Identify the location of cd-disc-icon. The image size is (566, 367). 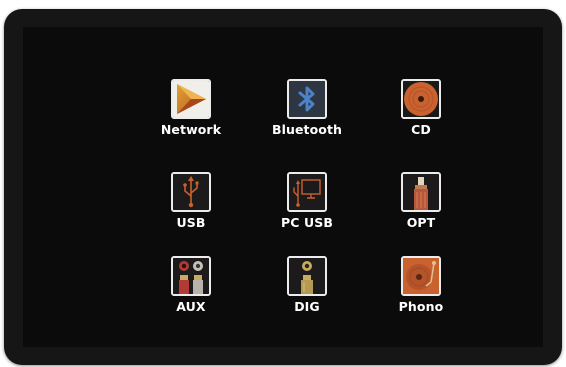
(421, 99).